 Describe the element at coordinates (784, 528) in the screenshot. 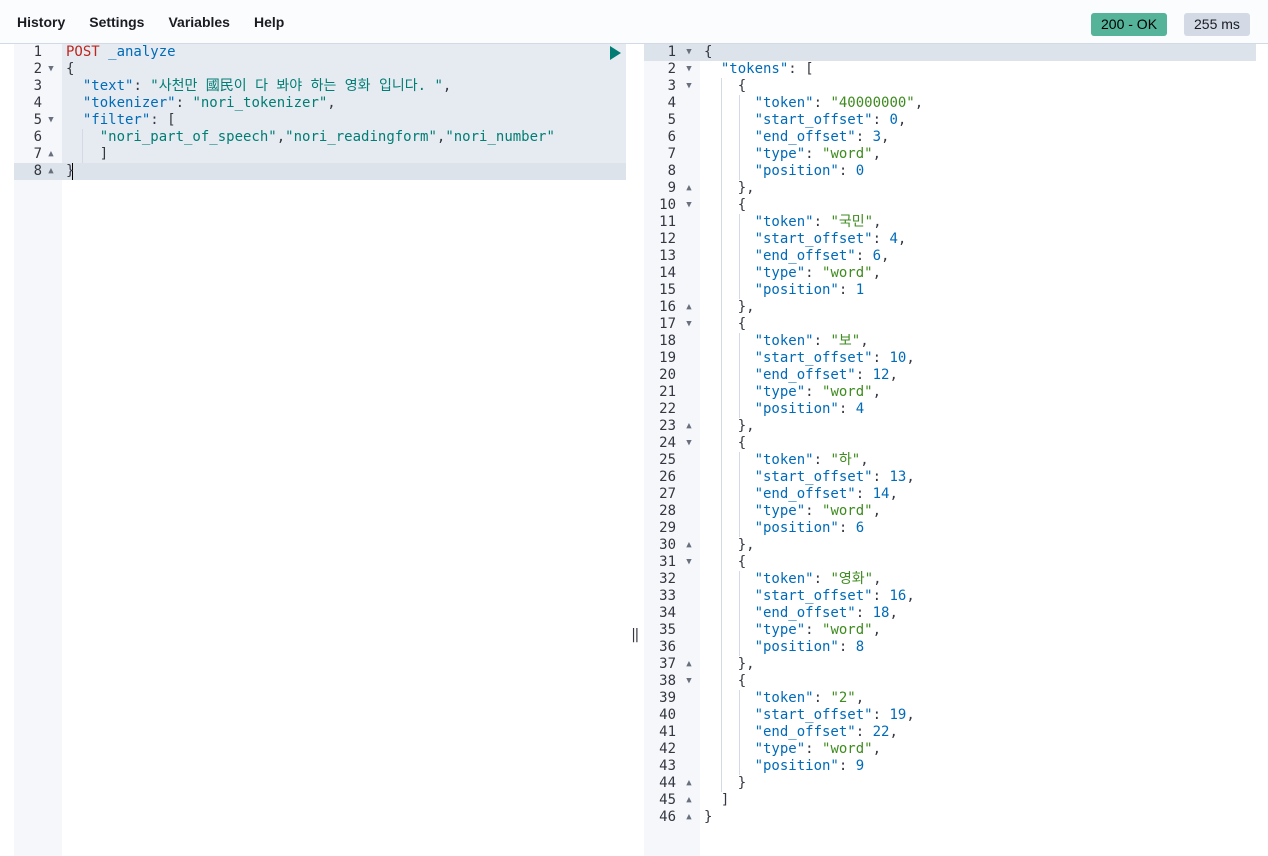

I see `response-line: "position": 6` at that location.